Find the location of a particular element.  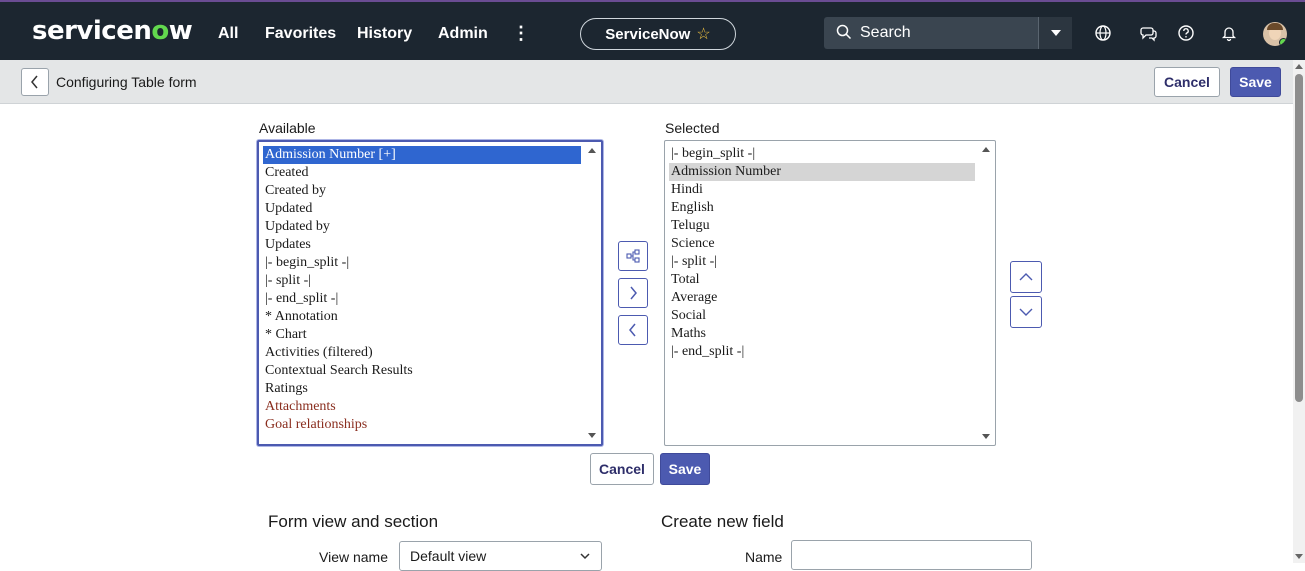

scroll-up-arrow is located at coordinates (1299, 66).